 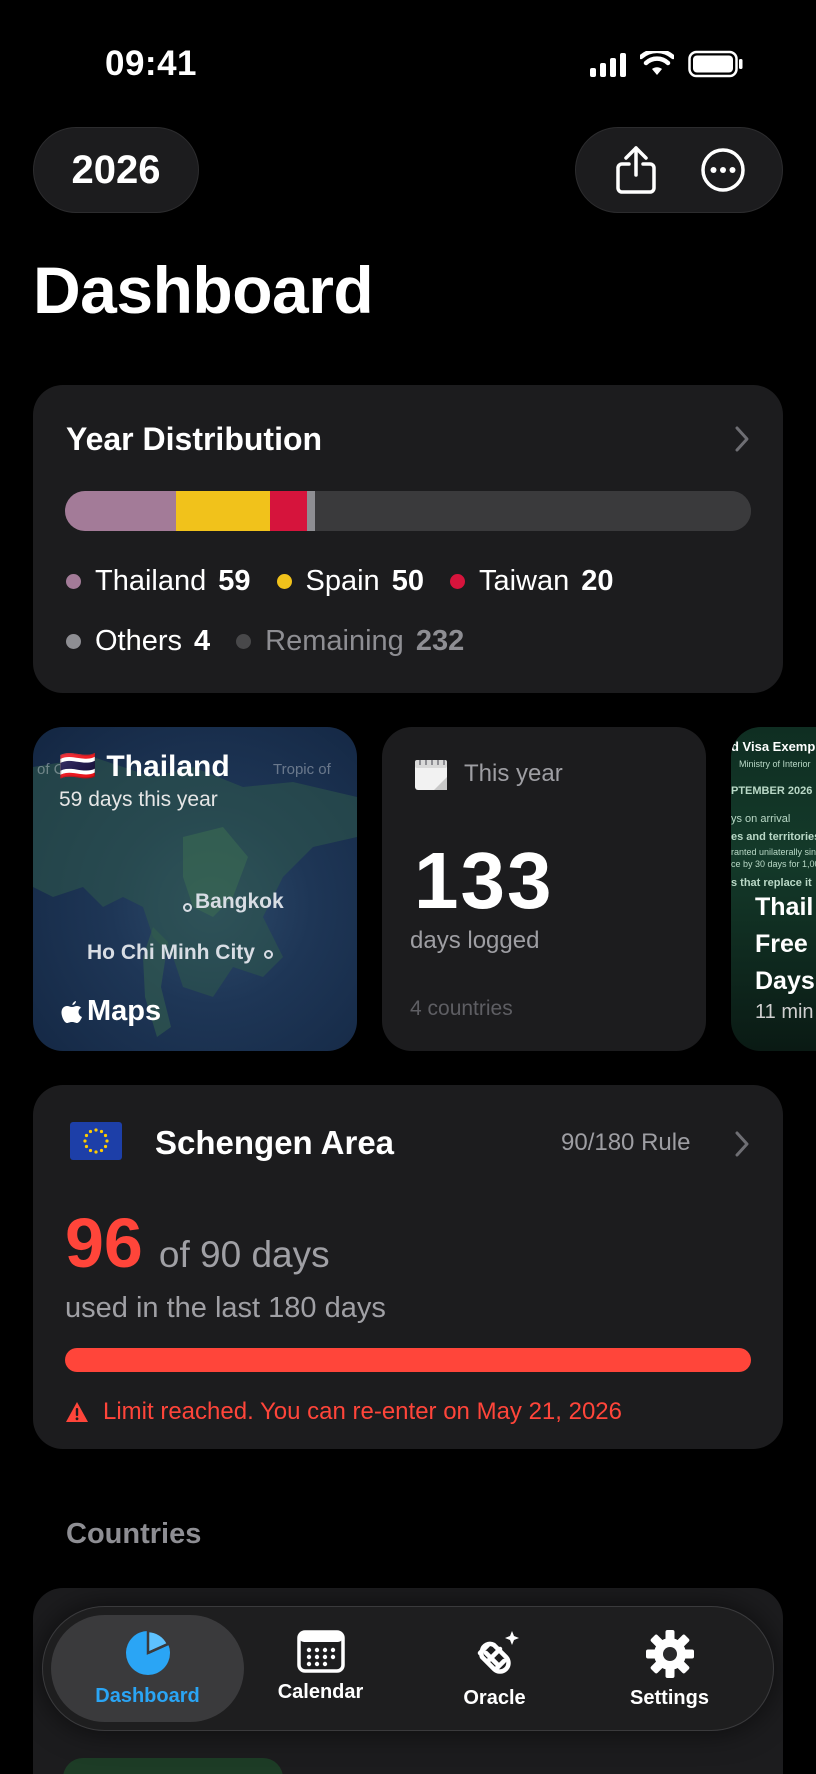 I want to click on share-button, so click(x=636, y=170).